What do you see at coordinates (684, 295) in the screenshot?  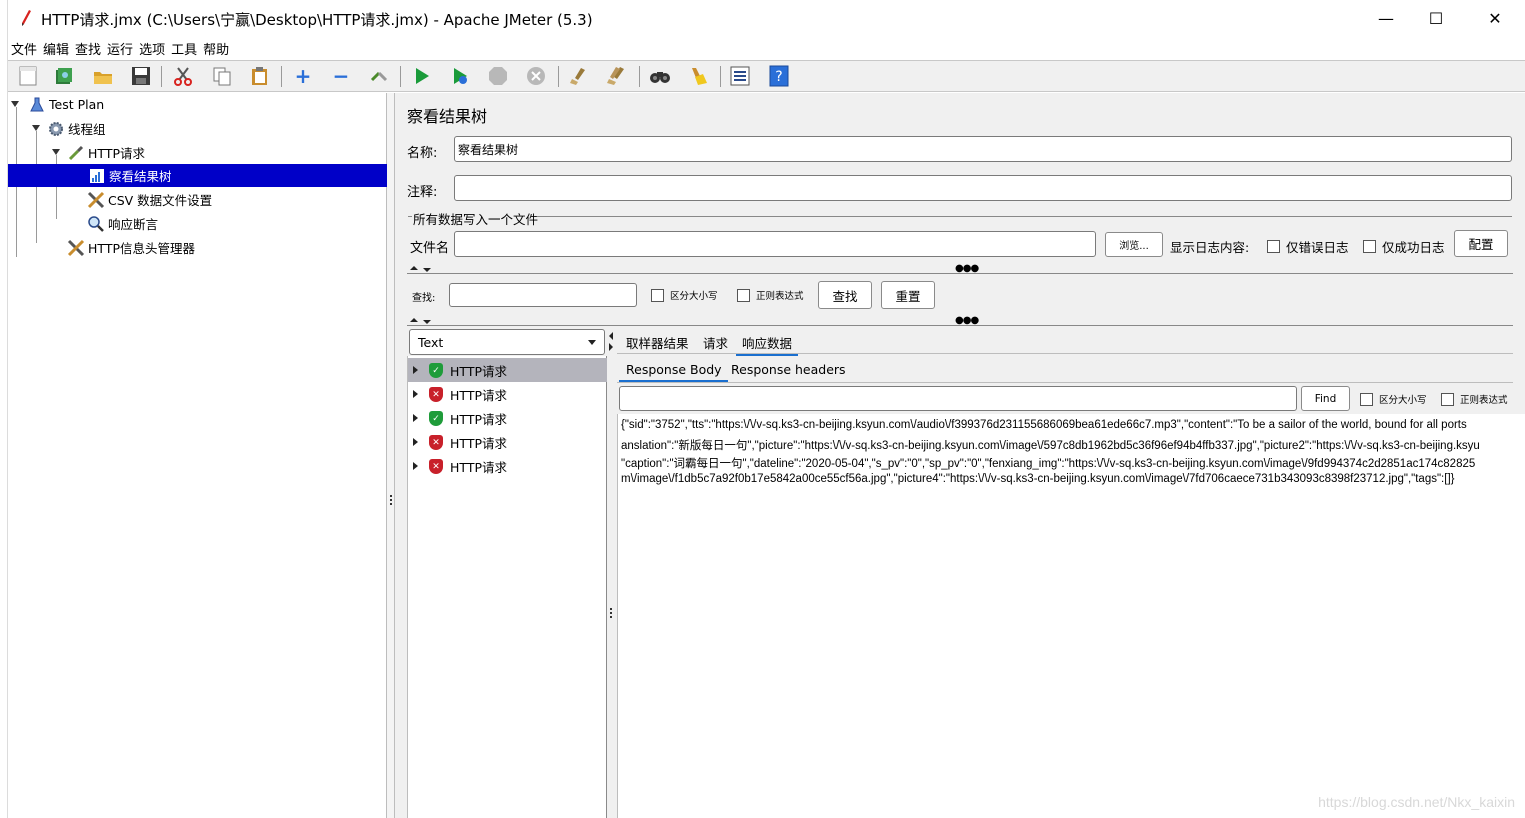 I see `case-sensitive-checkbox: 区分大小写` at bounding box center [684, 295].